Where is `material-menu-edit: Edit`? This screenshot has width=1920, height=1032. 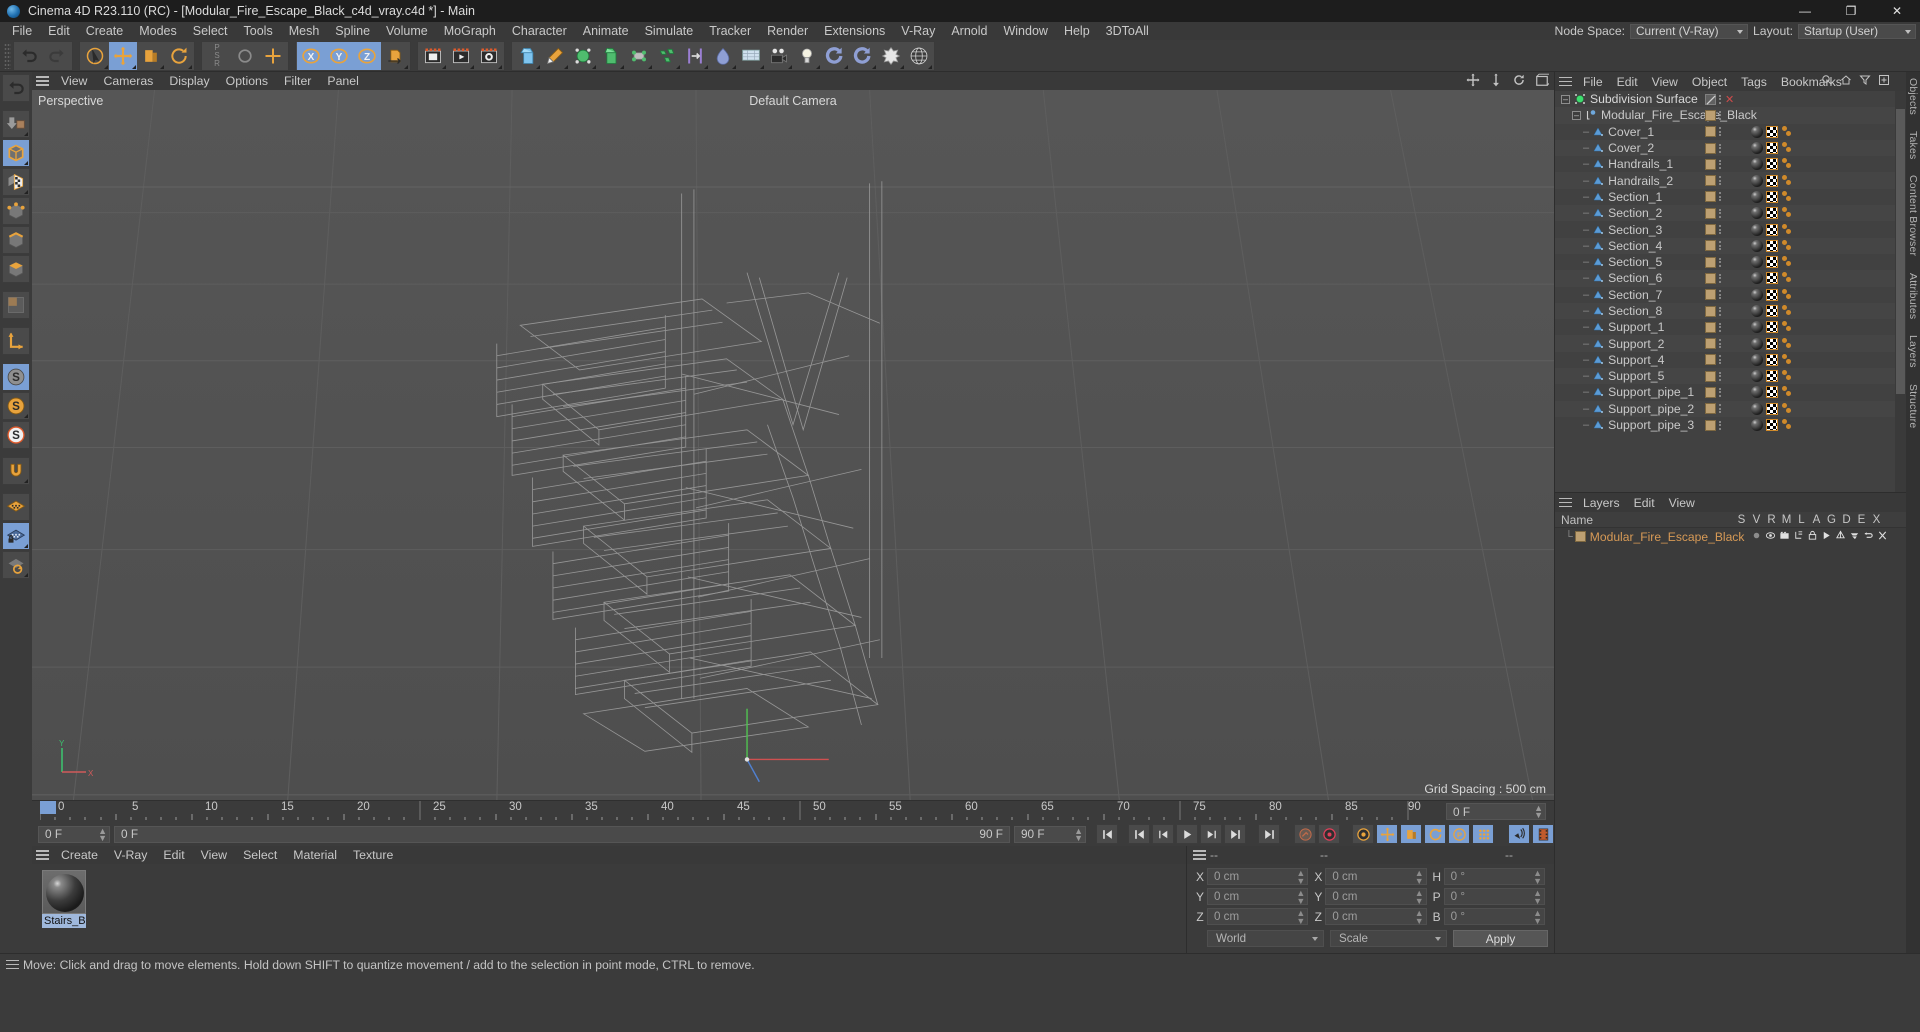 material-menu-edit: Edit is located at coordinates (173, 855).